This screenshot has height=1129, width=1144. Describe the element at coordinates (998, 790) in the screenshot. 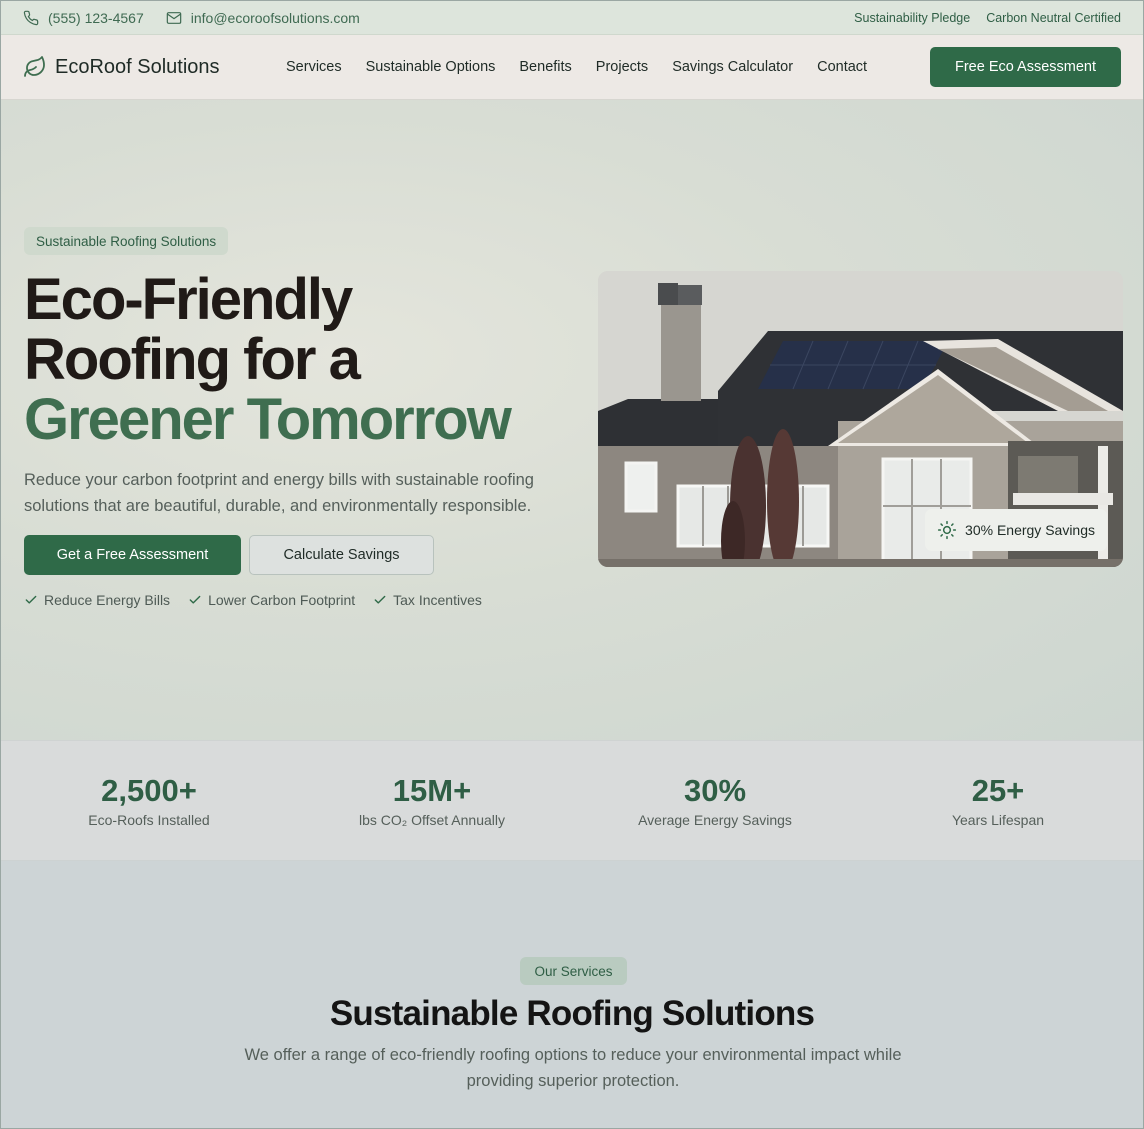

I see `stat-value: 25+` at that location.